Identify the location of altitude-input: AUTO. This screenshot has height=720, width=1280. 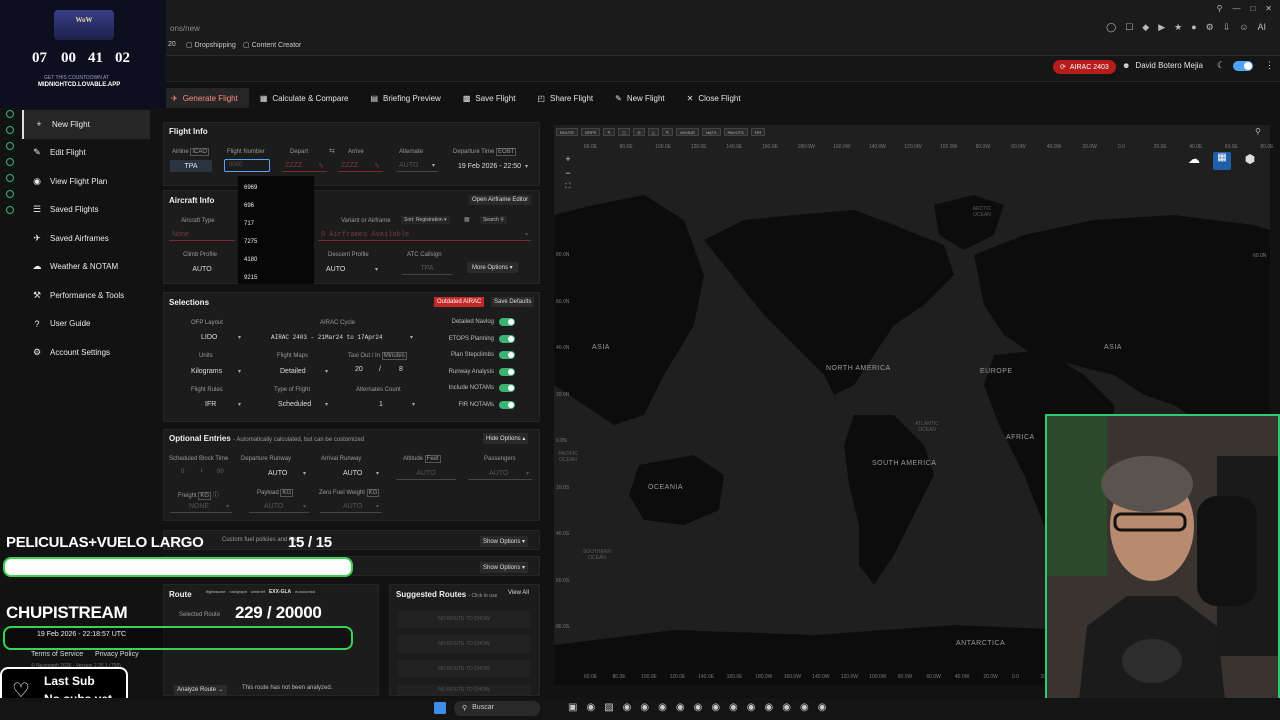
(426, 474).